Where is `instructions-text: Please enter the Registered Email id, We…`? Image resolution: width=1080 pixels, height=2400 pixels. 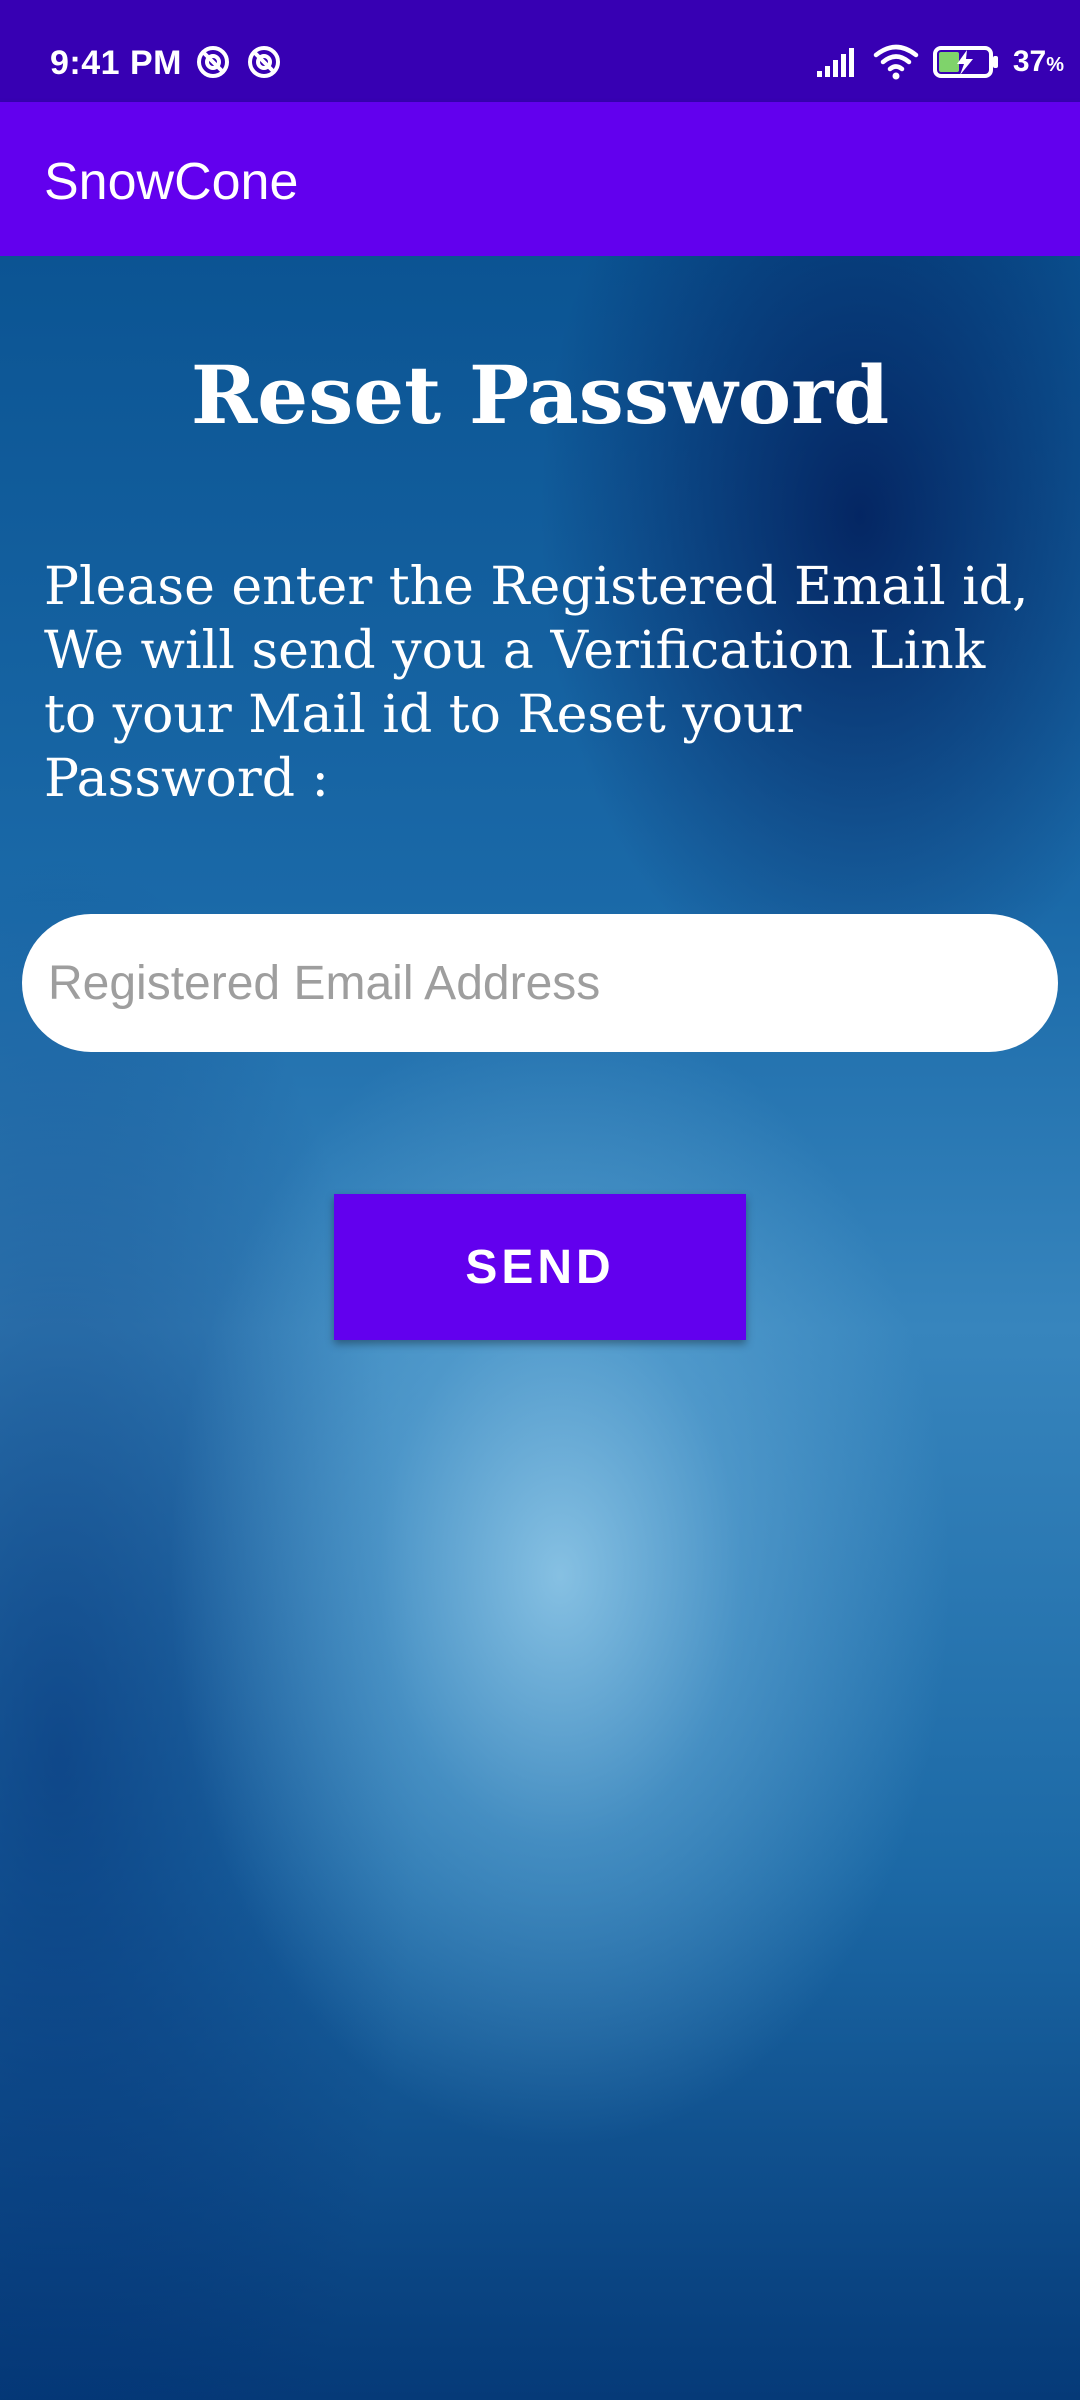
instructions-text: Please enter the Registered Email id, We… is located at coordinates (536, 683).